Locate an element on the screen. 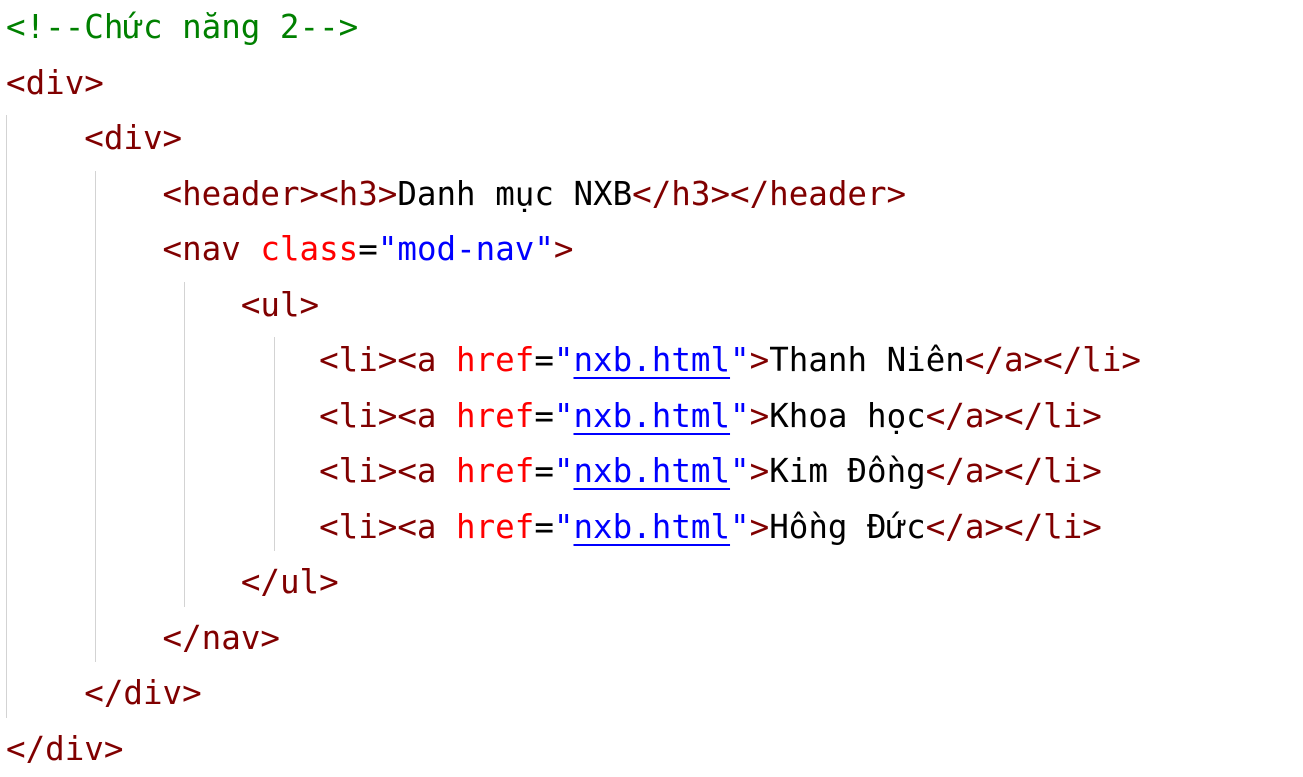 The image size is (1303, 777). code-line: <li><a href="nxb.html">Khoa học</a></li> is located at coordinates (573, 417).